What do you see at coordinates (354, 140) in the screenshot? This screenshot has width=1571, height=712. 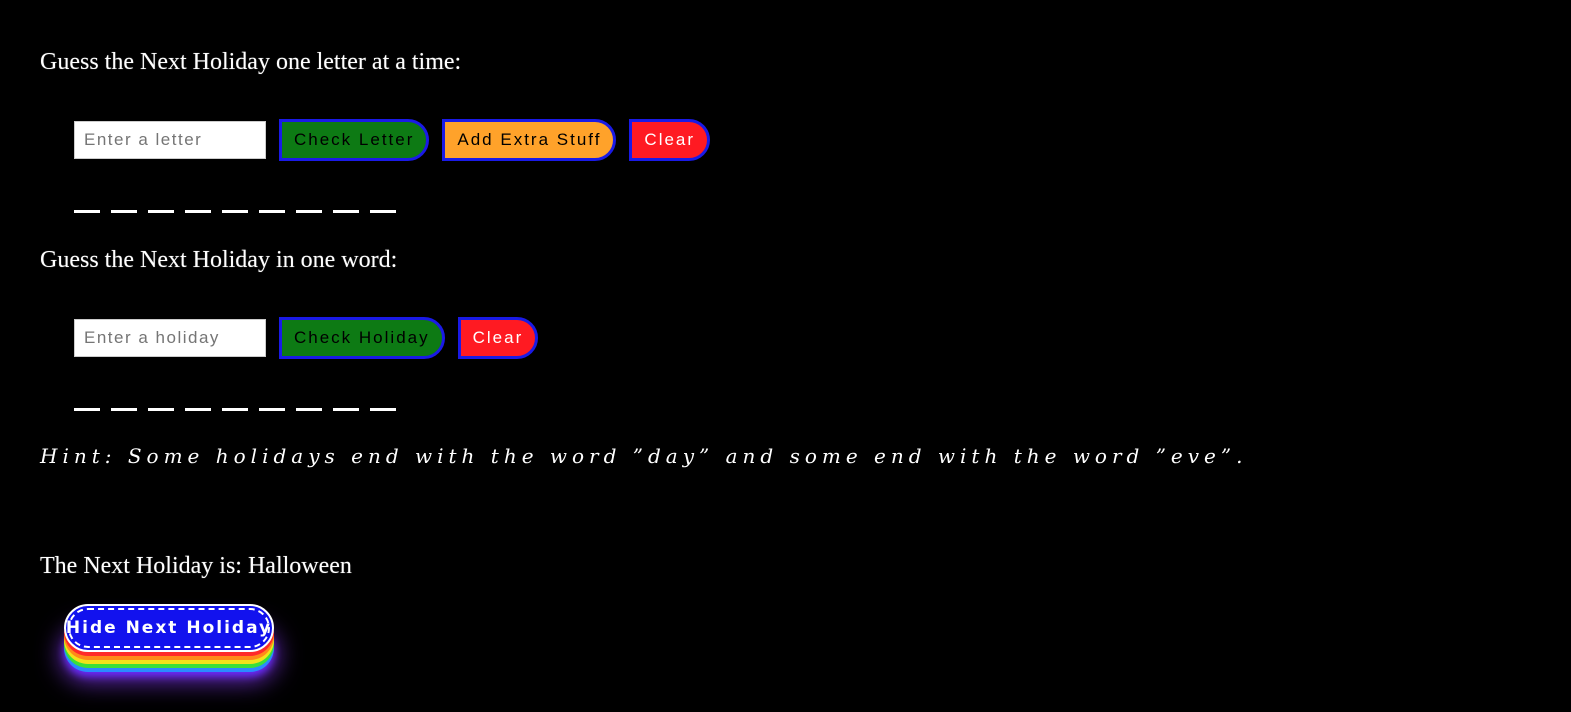 I see `check-letter-button: Check Letter` at bounding box center [354, 140].